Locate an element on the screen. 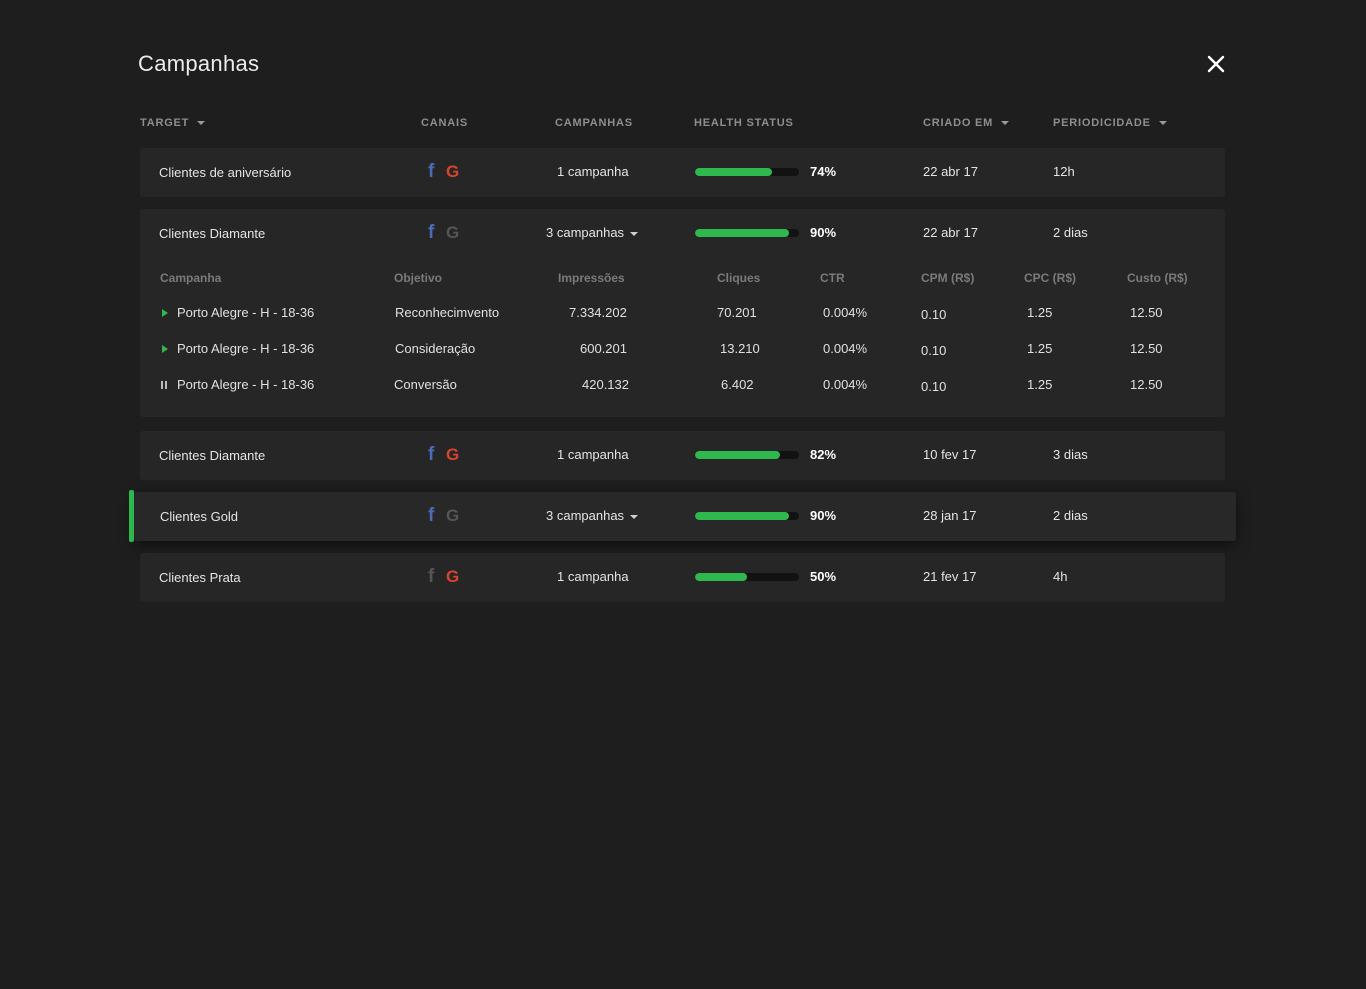  header-health-label: HEALTH STATUS is located at coordinates (744, 123).